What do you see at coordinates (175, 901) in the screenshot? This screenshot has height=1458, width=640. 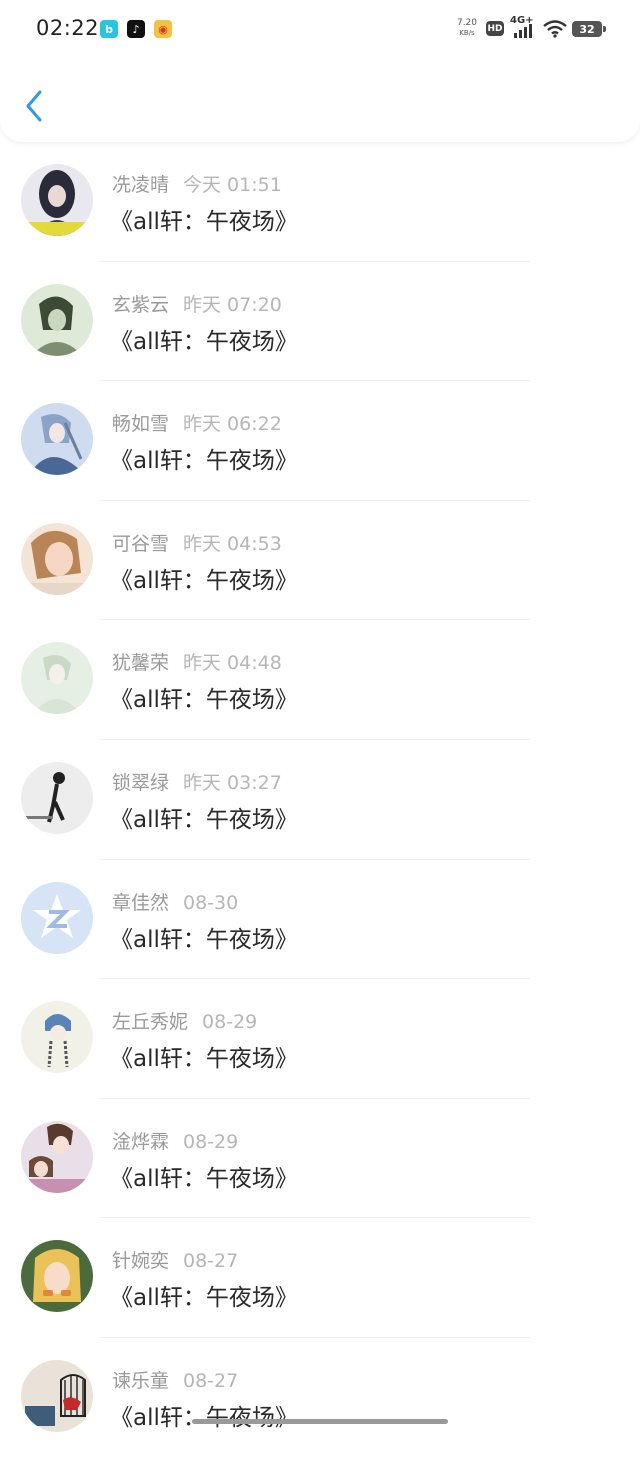 I see `message-meta: 章佳然 08-30` at bounding box center [175, 901].